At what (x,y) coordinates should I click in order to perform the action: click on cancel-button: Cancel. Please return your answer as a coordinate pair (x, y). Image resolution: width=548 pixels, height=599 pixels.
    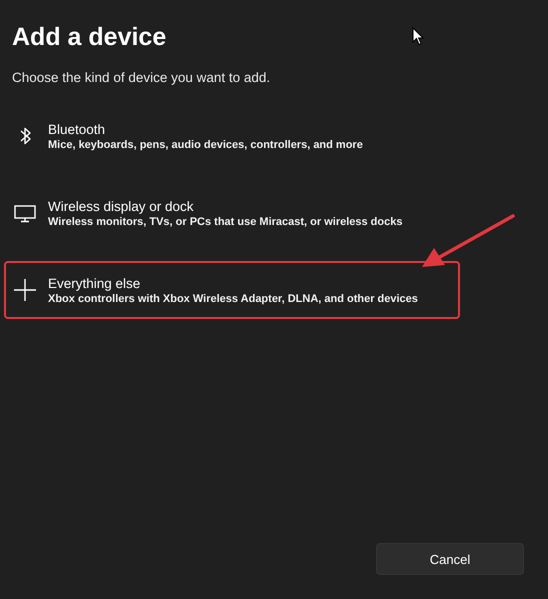
    Looking at the image, I should click on (450, 559).